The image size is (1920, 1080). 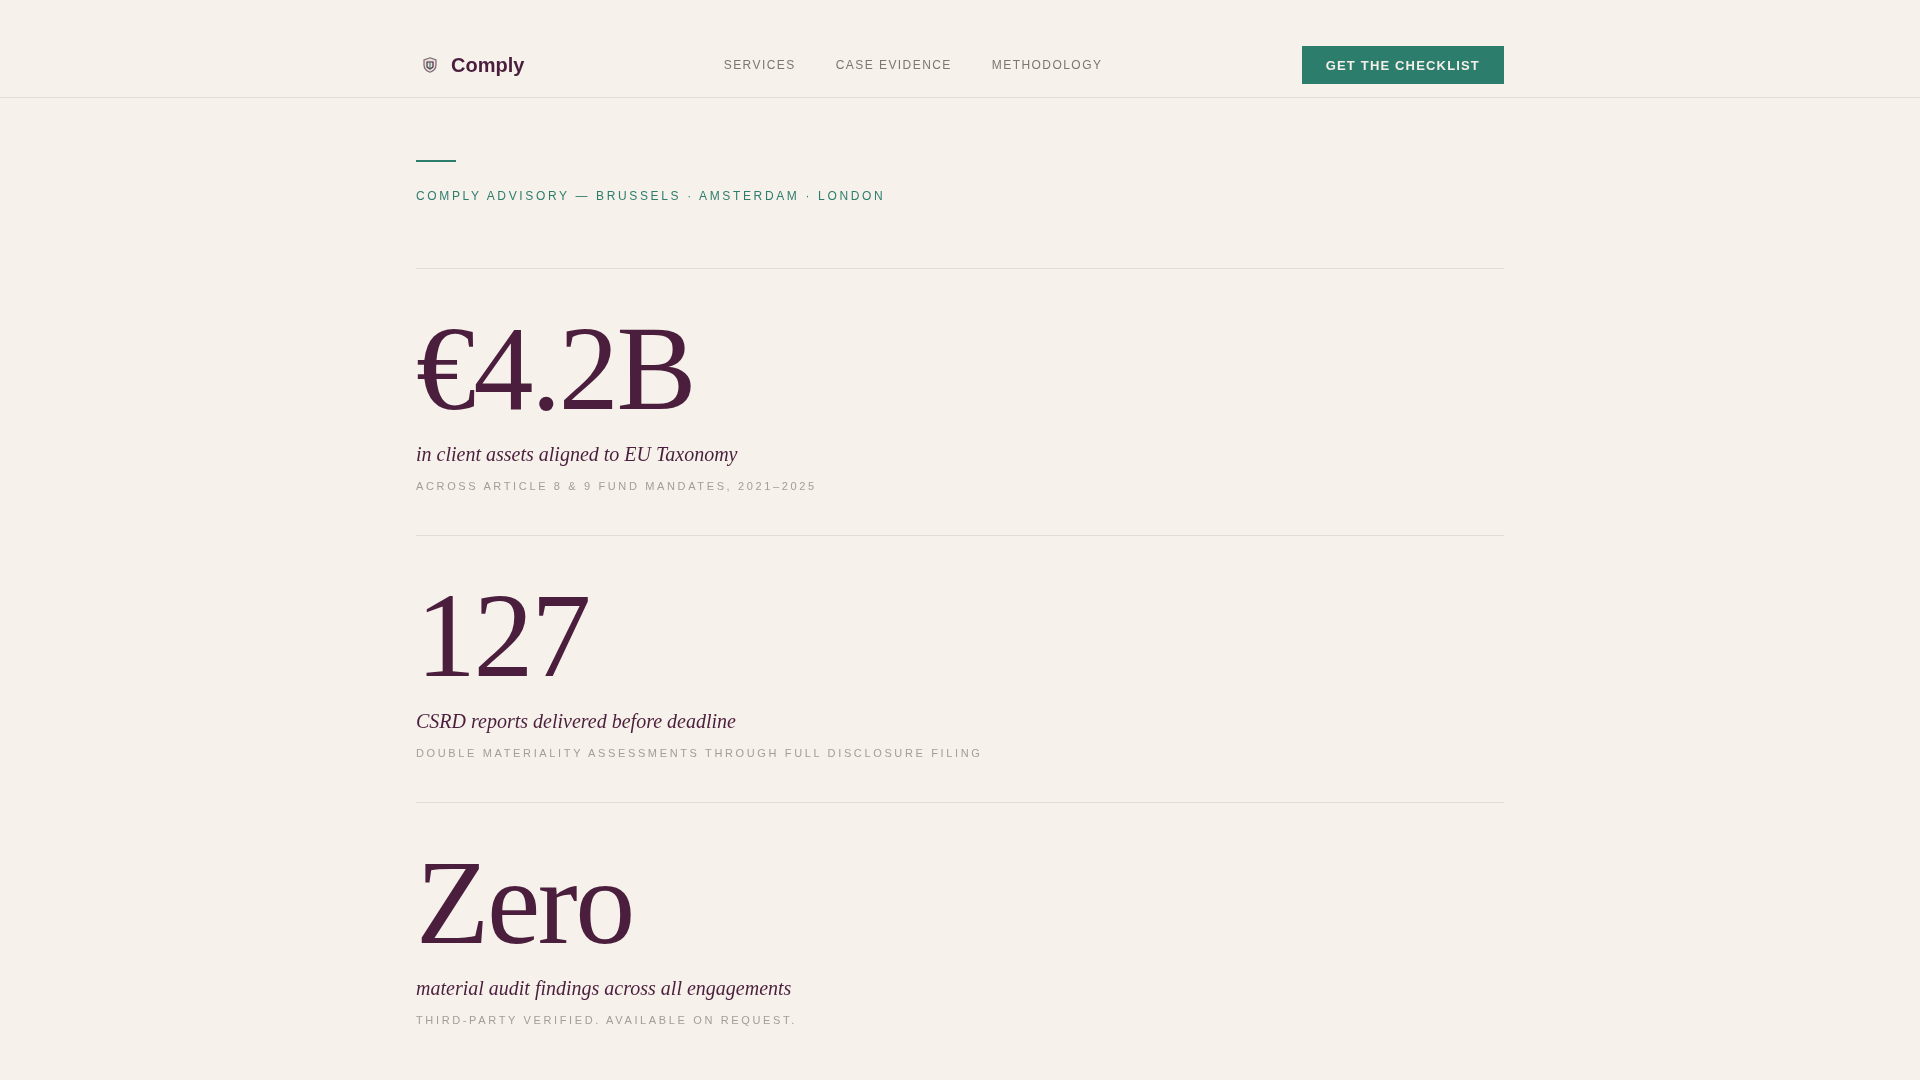 What do you see at coordinates (606, 1020) in the screenshot?
I see `stat-note: THIRD-PARTY VERIFIED. AVAILABLE ON REQUEST.` at bounding box center [606, 1020].